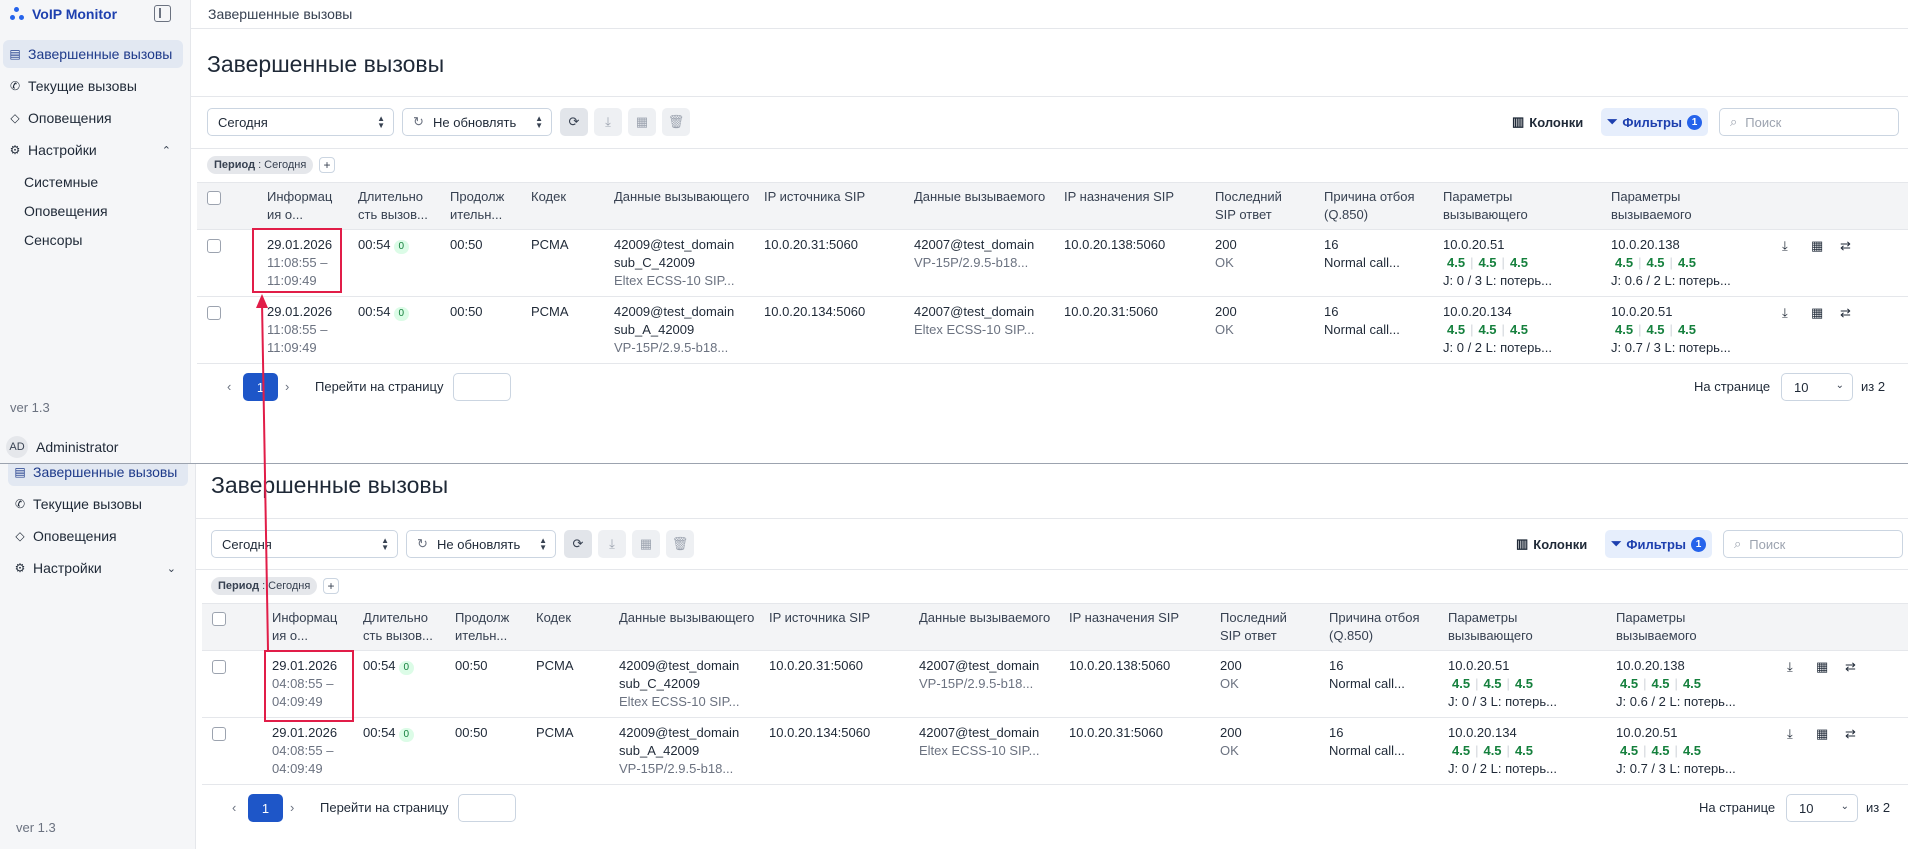 The image size is (1908, 849). Describe the element at coordinates (1738, 543) in the screenshot. I see `search-icon: ⌕` at that location.